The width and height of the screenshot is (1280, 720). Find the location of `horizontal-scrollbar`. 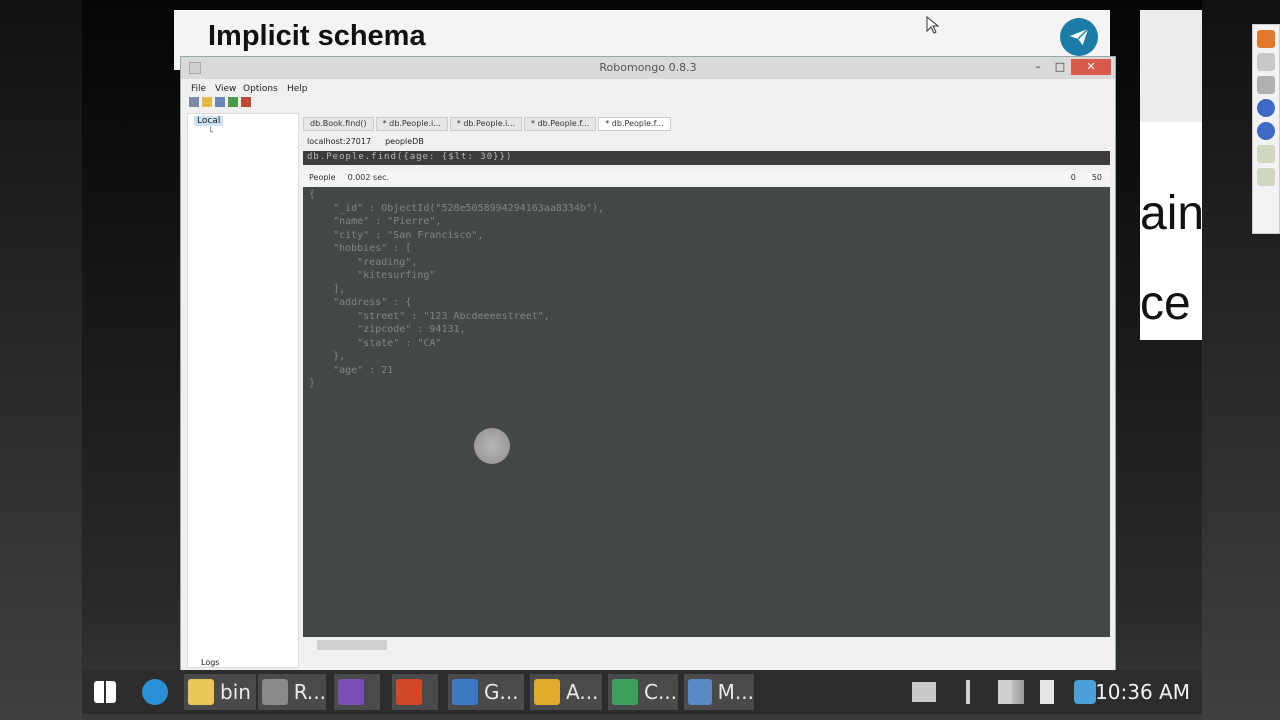

horizontal-scrollbar is located at coordinates (706, 645).